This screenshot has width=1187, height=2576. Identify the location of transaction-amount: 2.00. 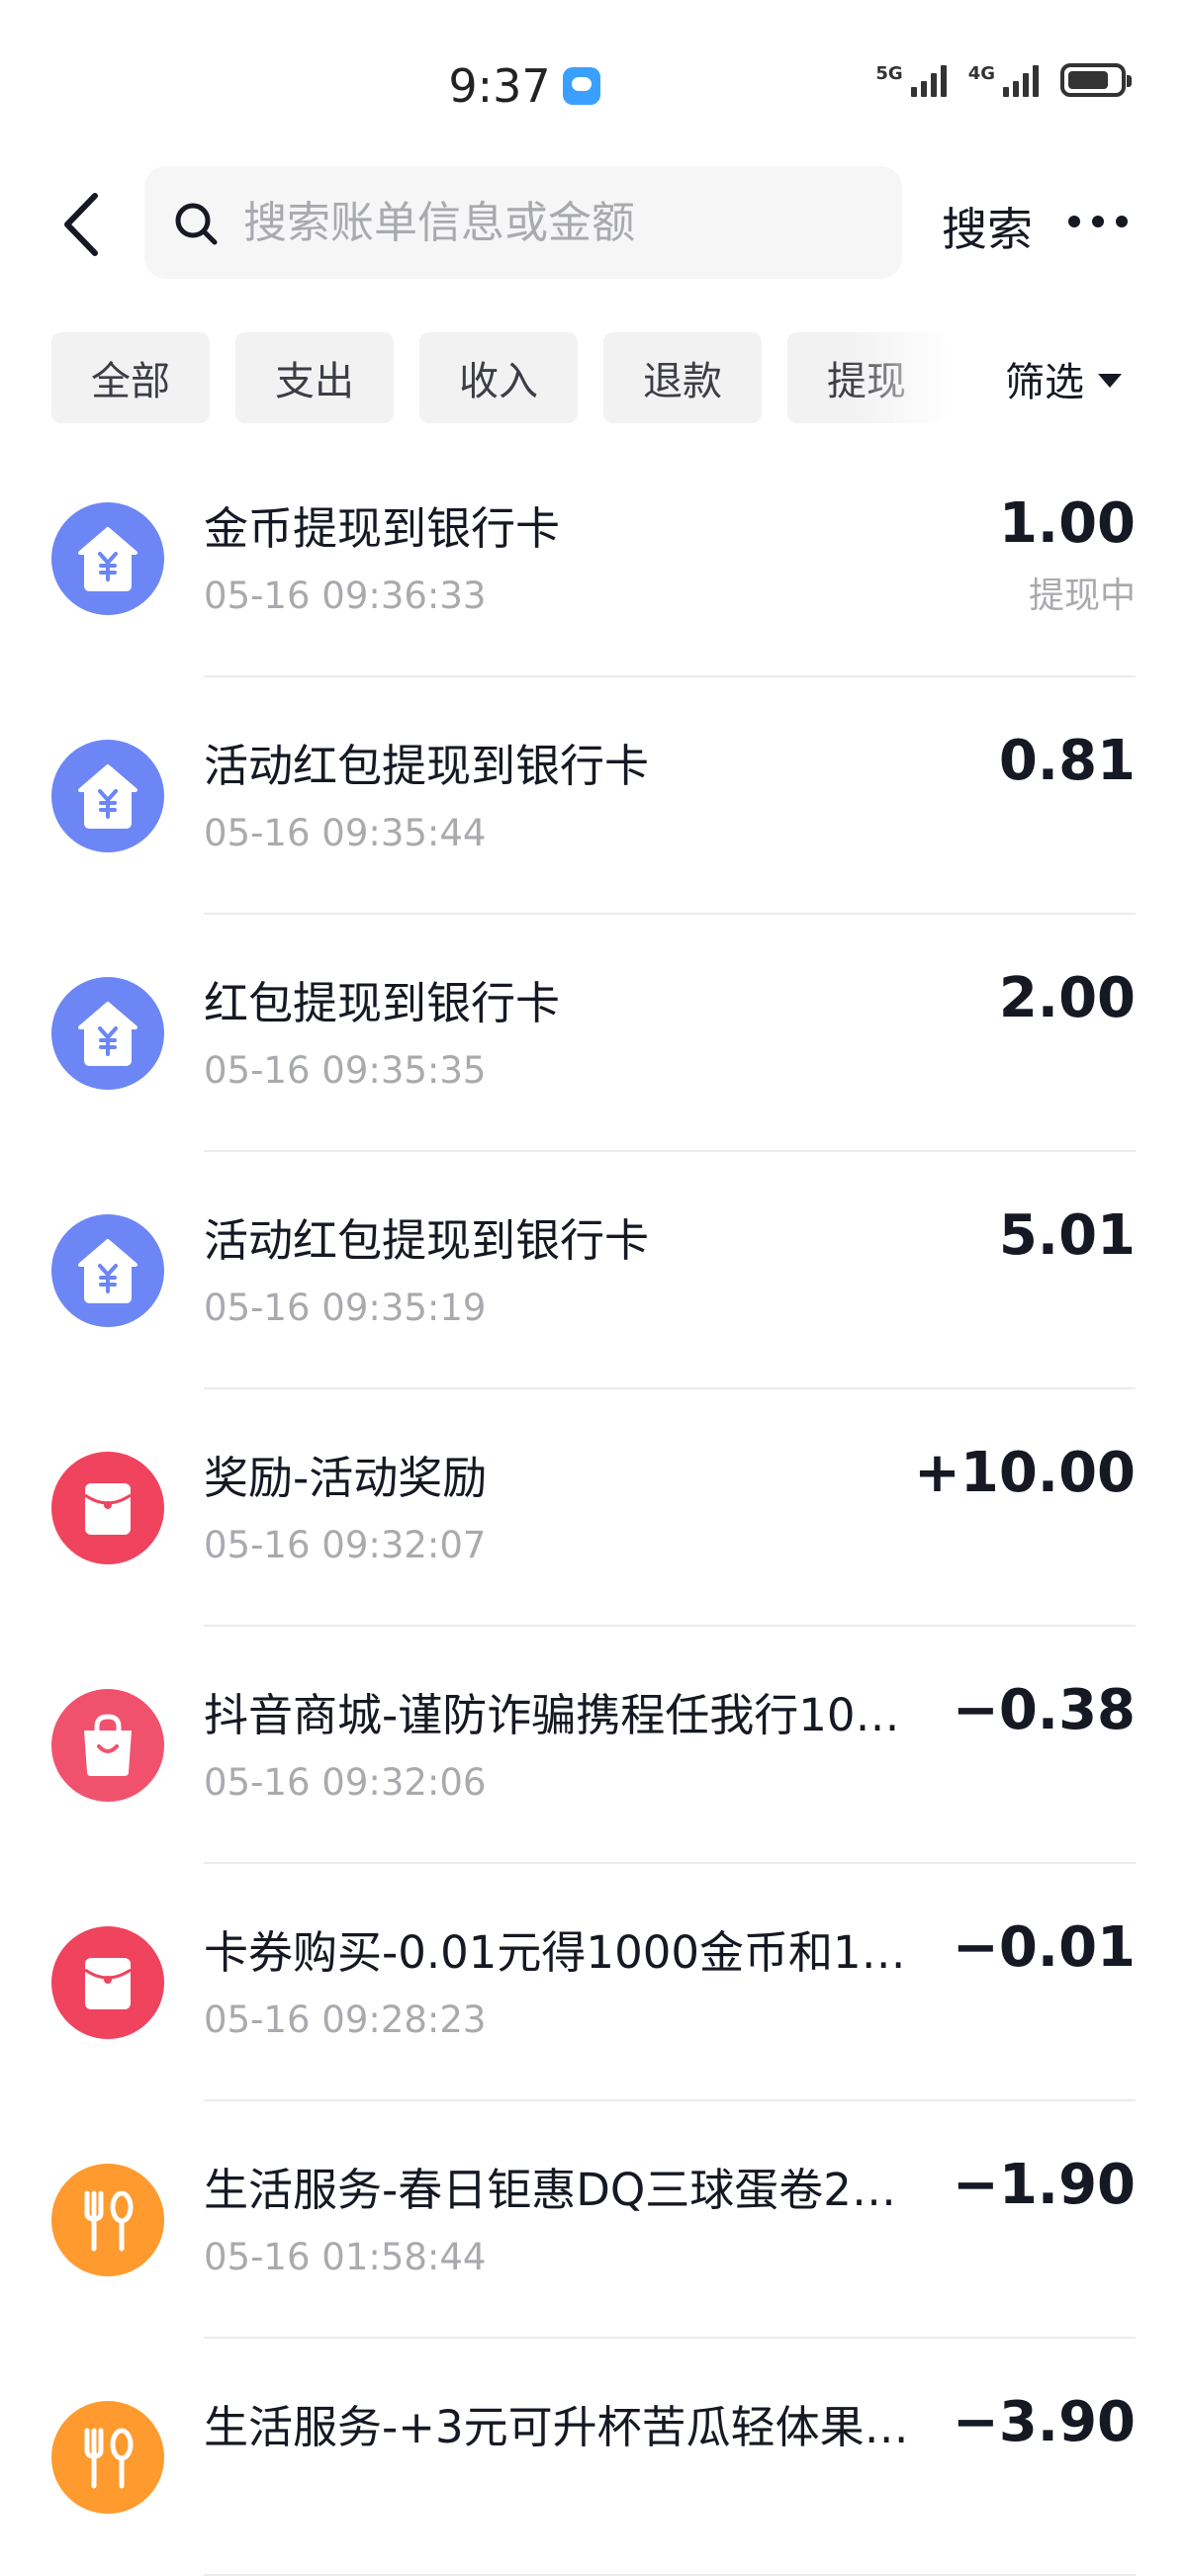
(1067, 998).